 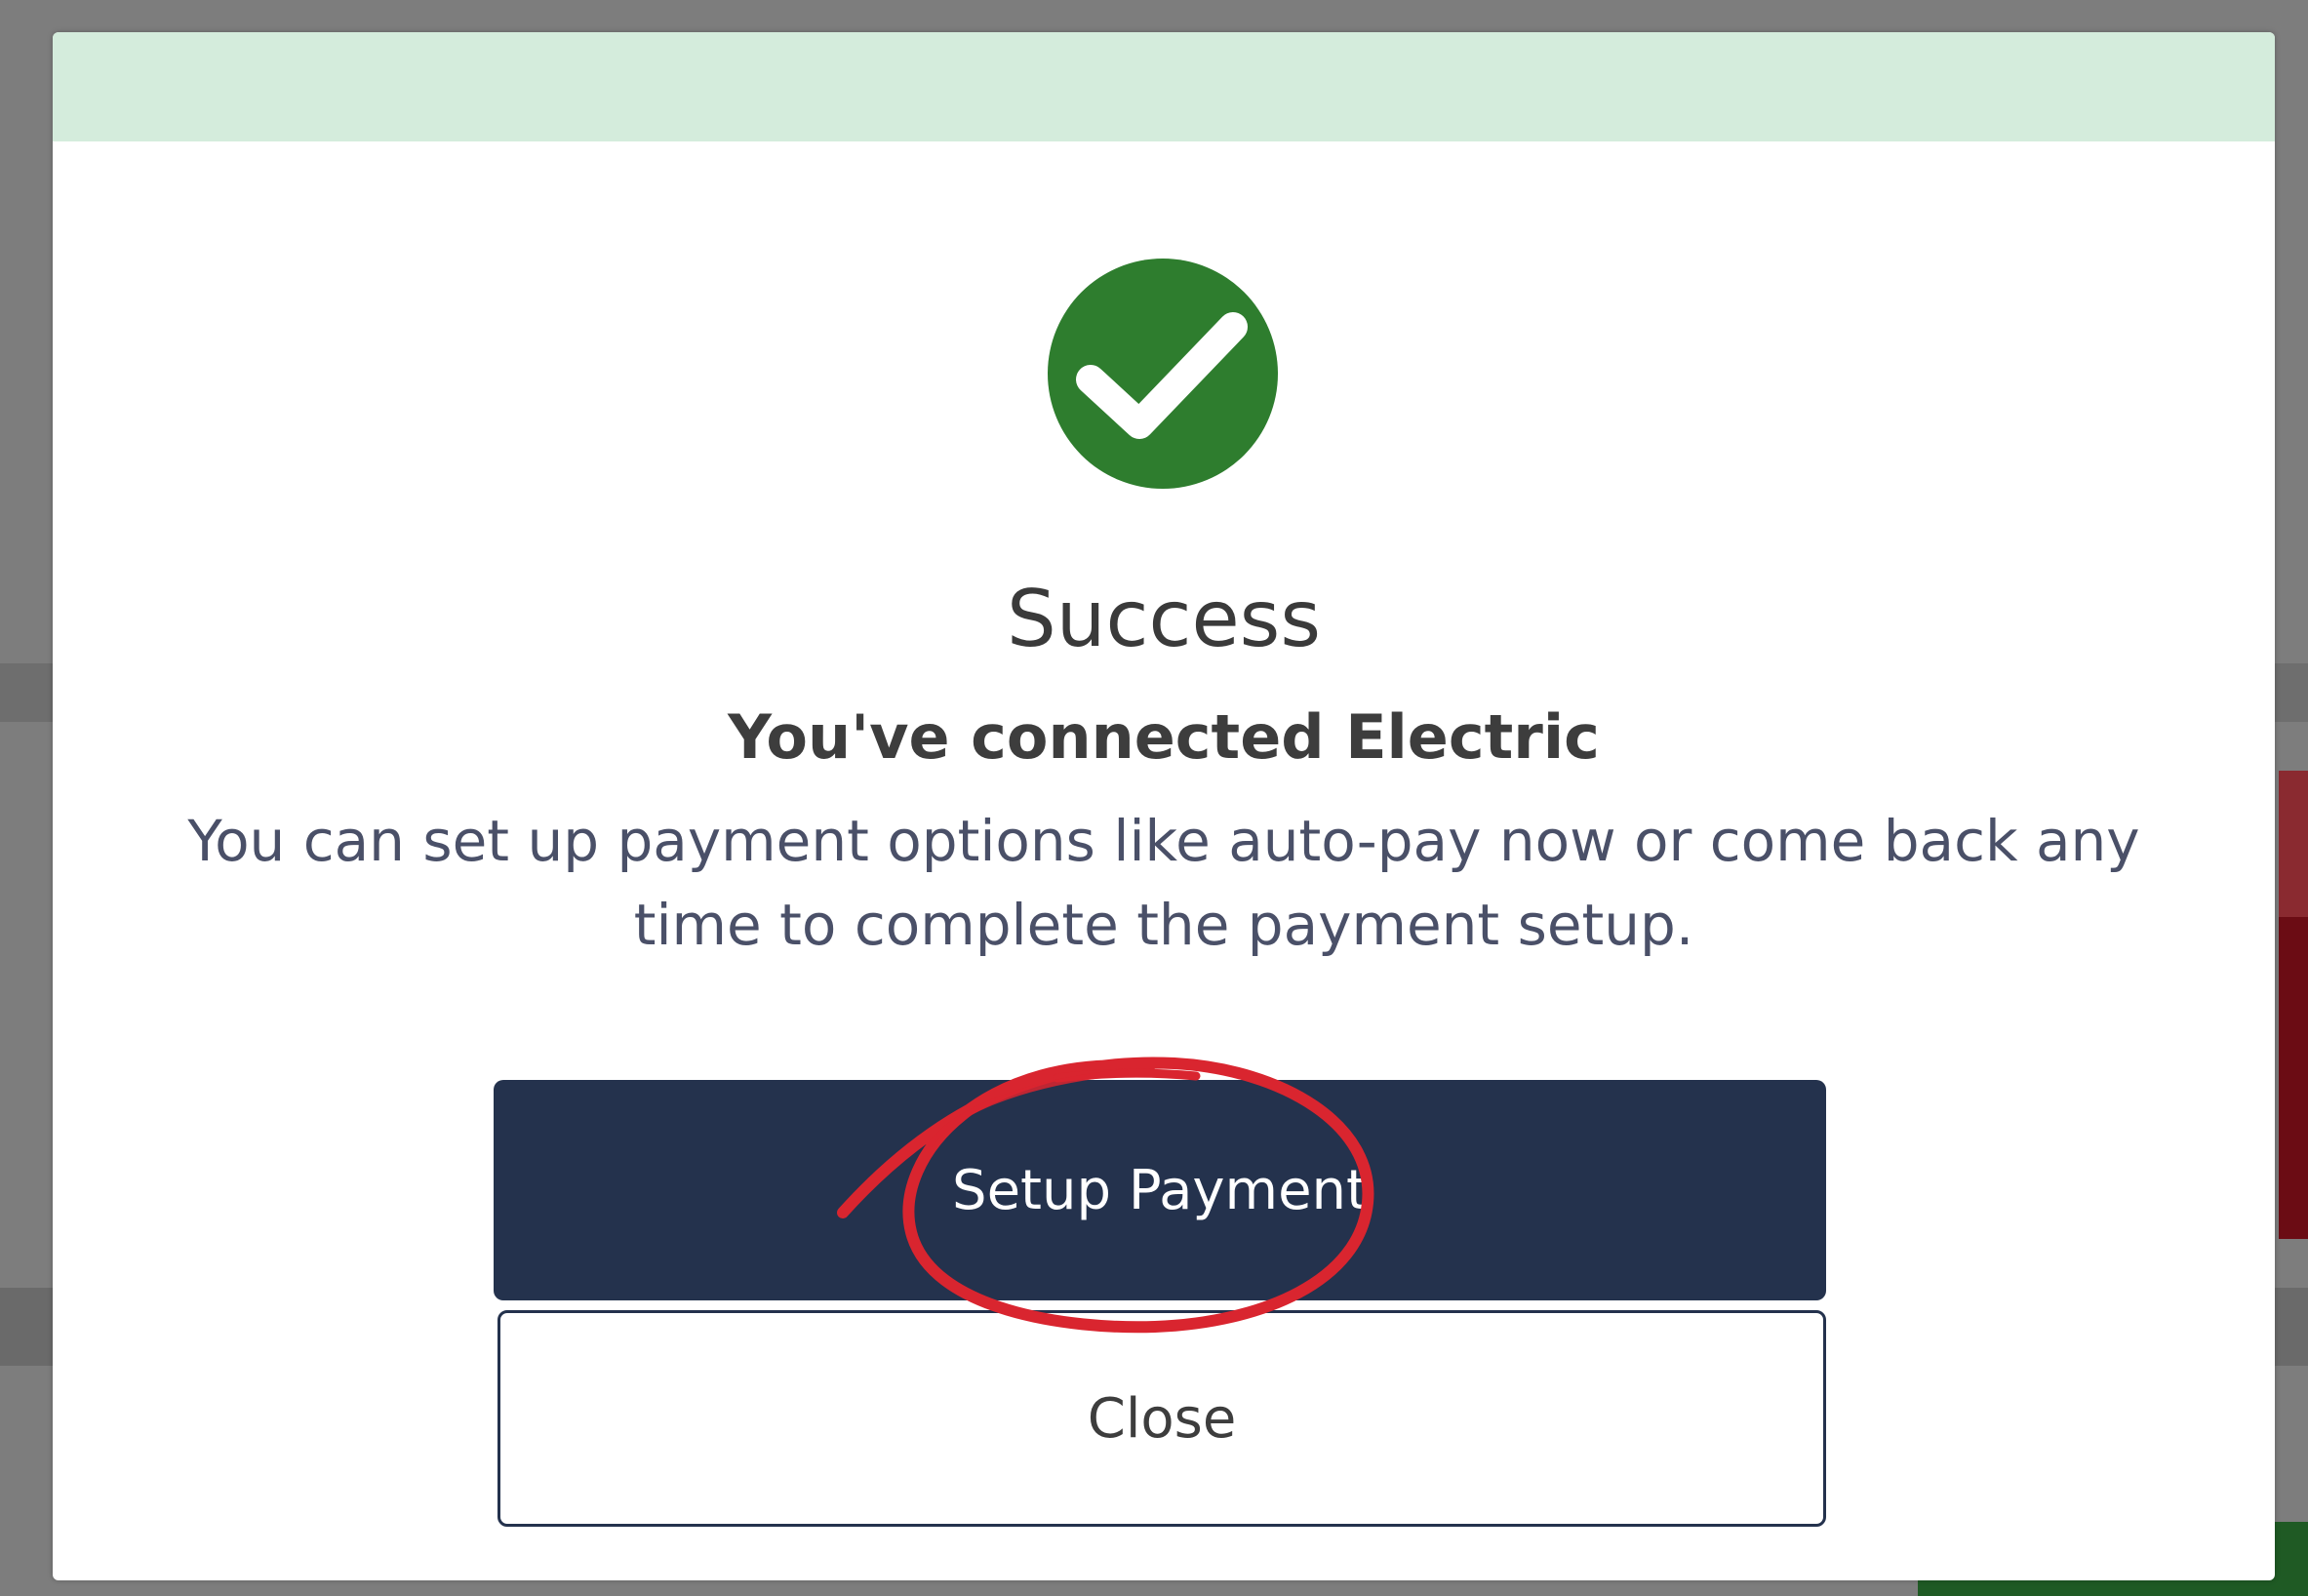 What do you see at coordinates (2293, 844) in the screenshot?
I see `background-page-red-block` at bounding box center [2293, 844].